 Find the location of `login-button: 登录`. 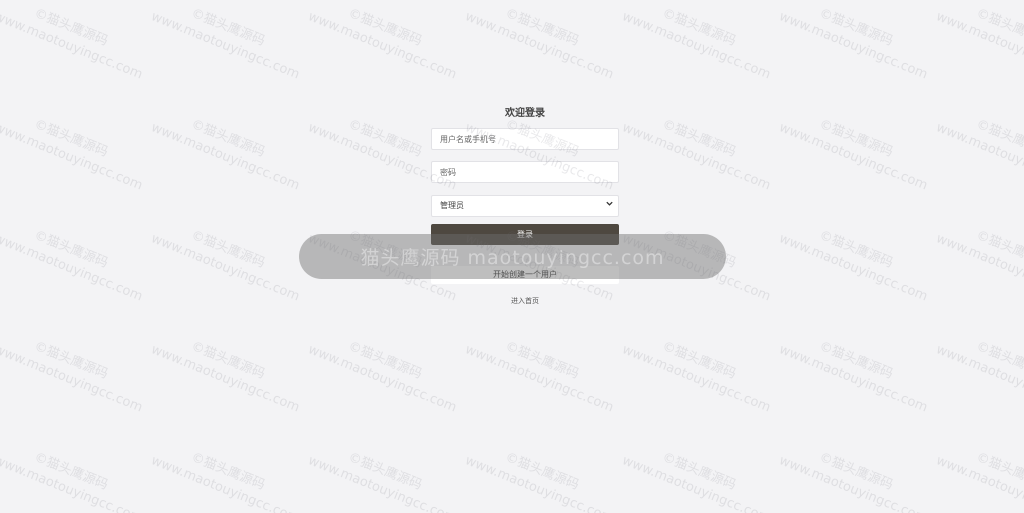

login-button: 登录 is located at coordinates (525, 234).